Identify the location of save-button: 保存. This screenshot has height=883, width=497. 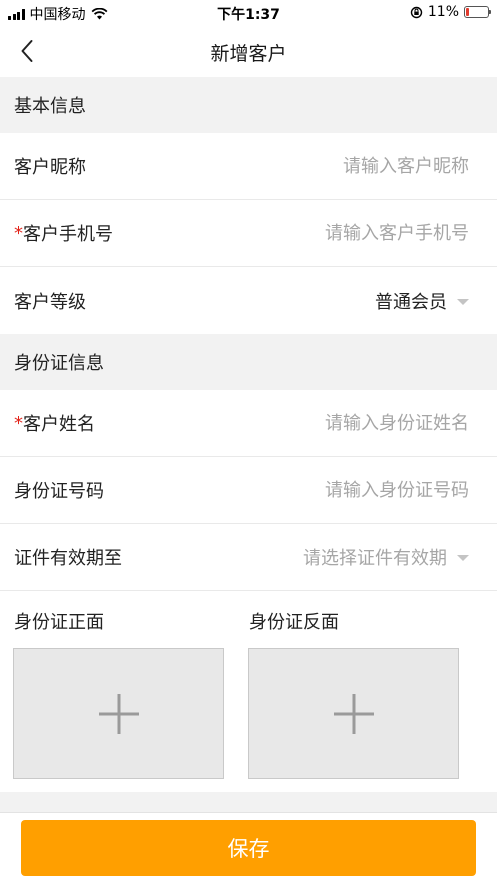
(248, 848).